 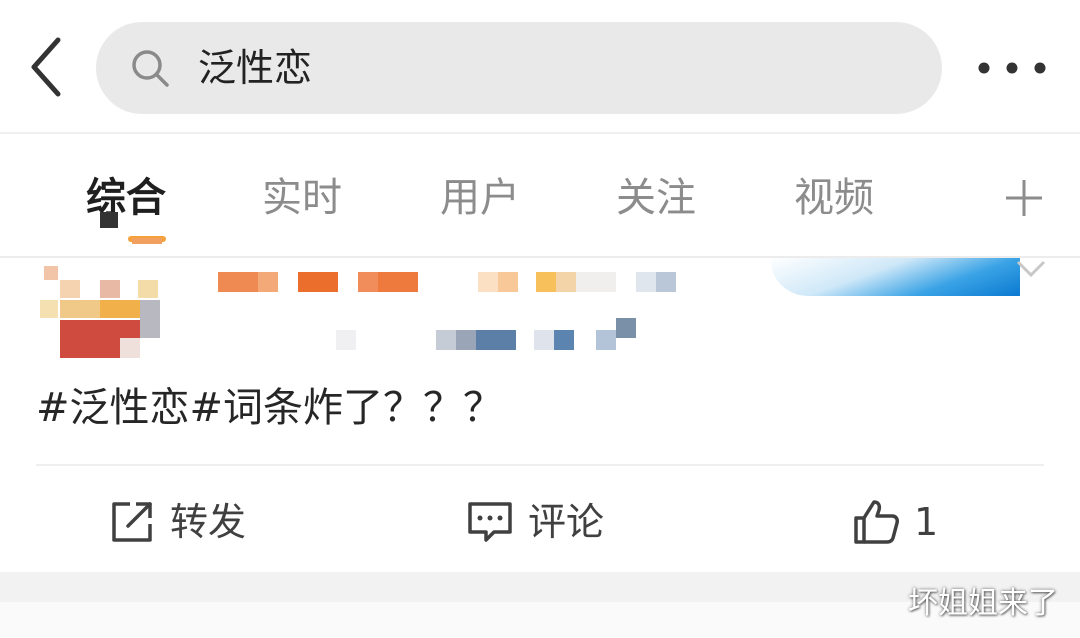 What do you see at coordinates (109, 220) in the screenshot?
I see `active-tab-marker` at bounding box center [109, 220].